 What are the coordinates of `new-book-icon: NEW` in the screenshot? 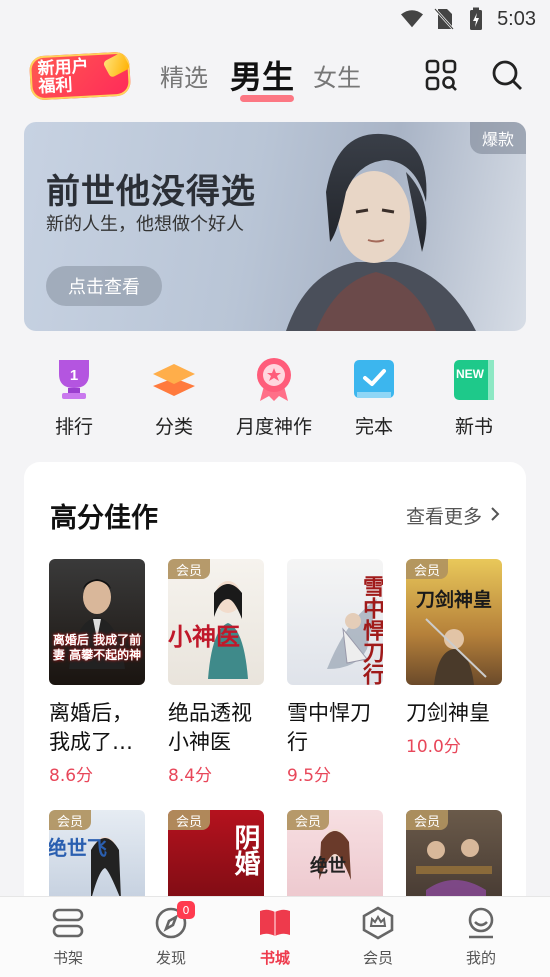 It's located at (474, 379).